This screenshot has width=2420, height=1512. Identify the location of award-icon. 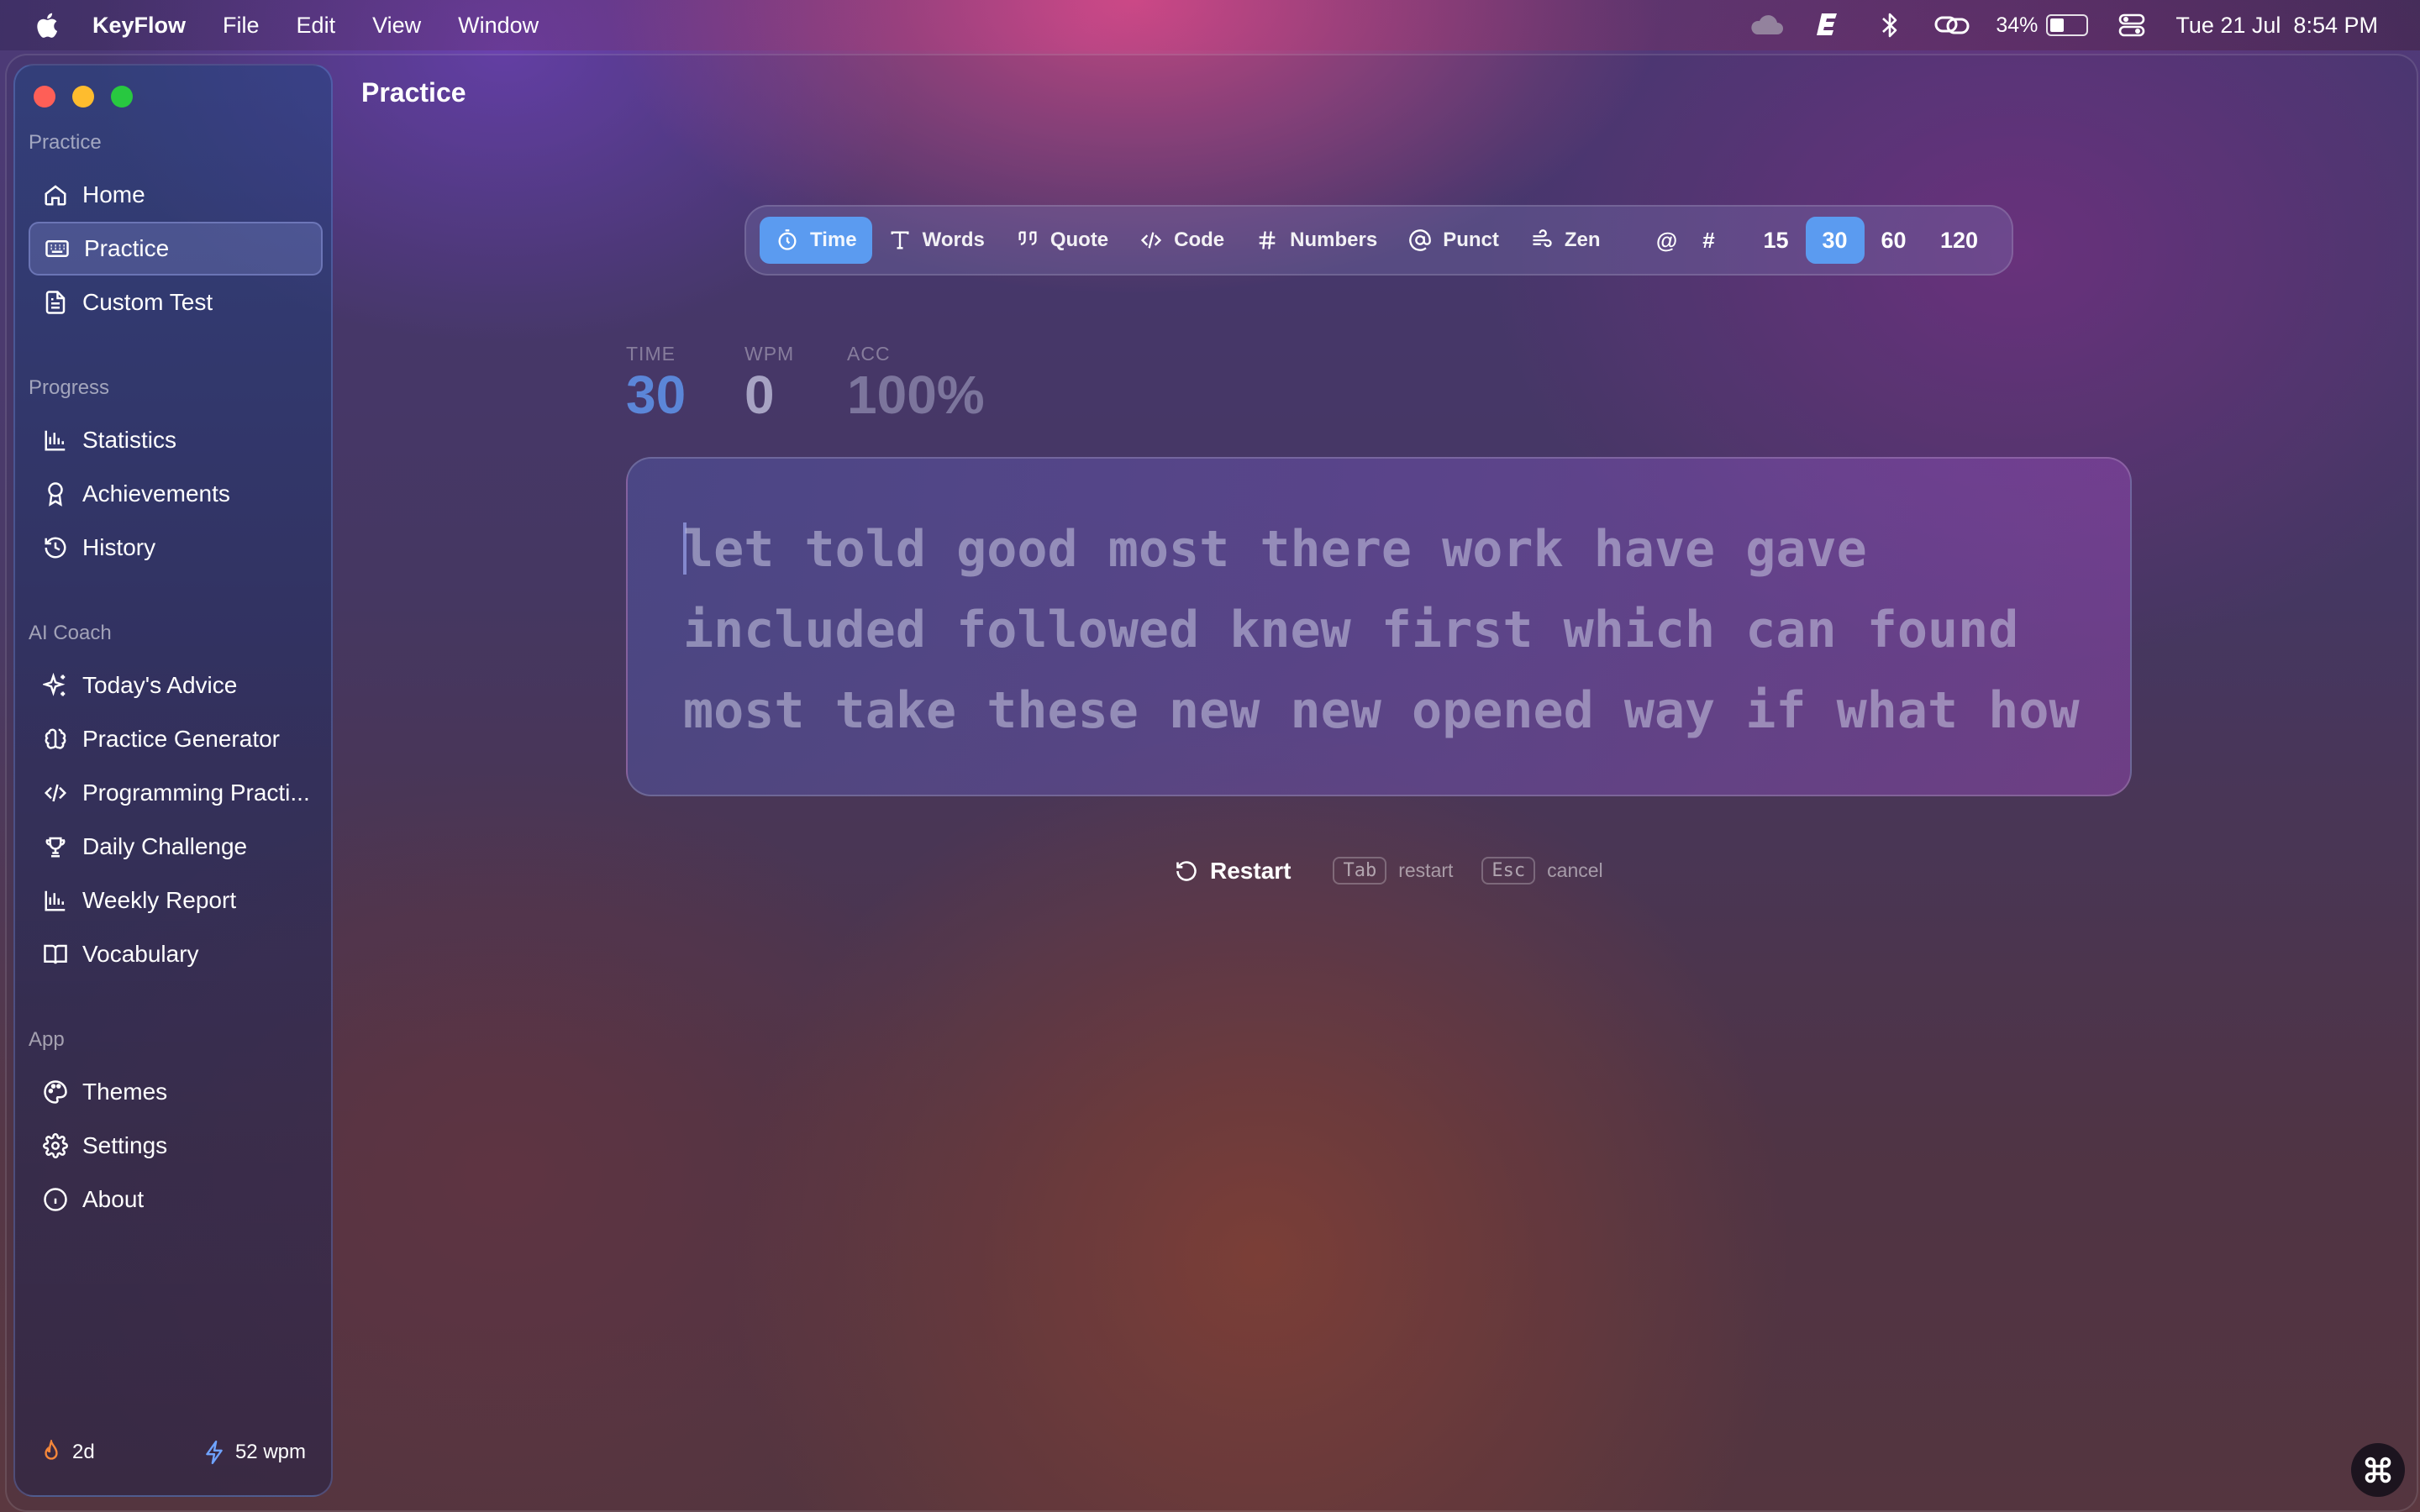
(55, 494).